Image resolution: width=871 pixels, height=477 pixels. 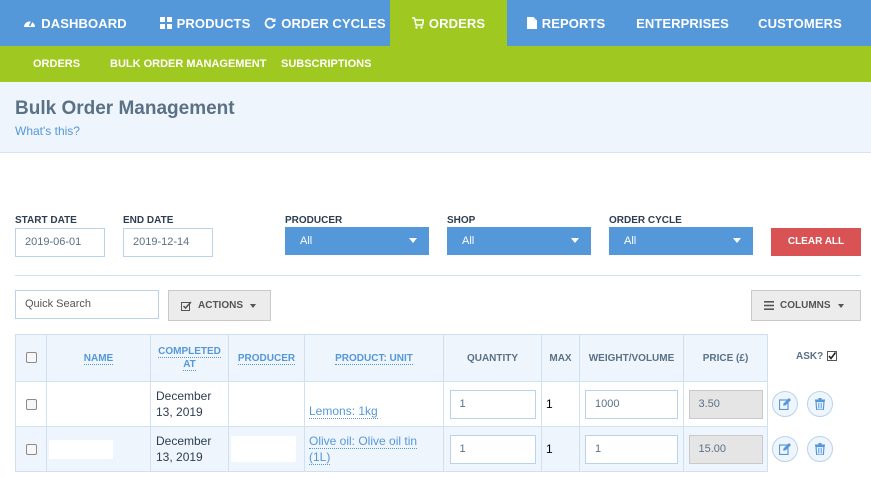 I want to click on subnav-orders-label: ORDERS, so click(x=57, y=64).